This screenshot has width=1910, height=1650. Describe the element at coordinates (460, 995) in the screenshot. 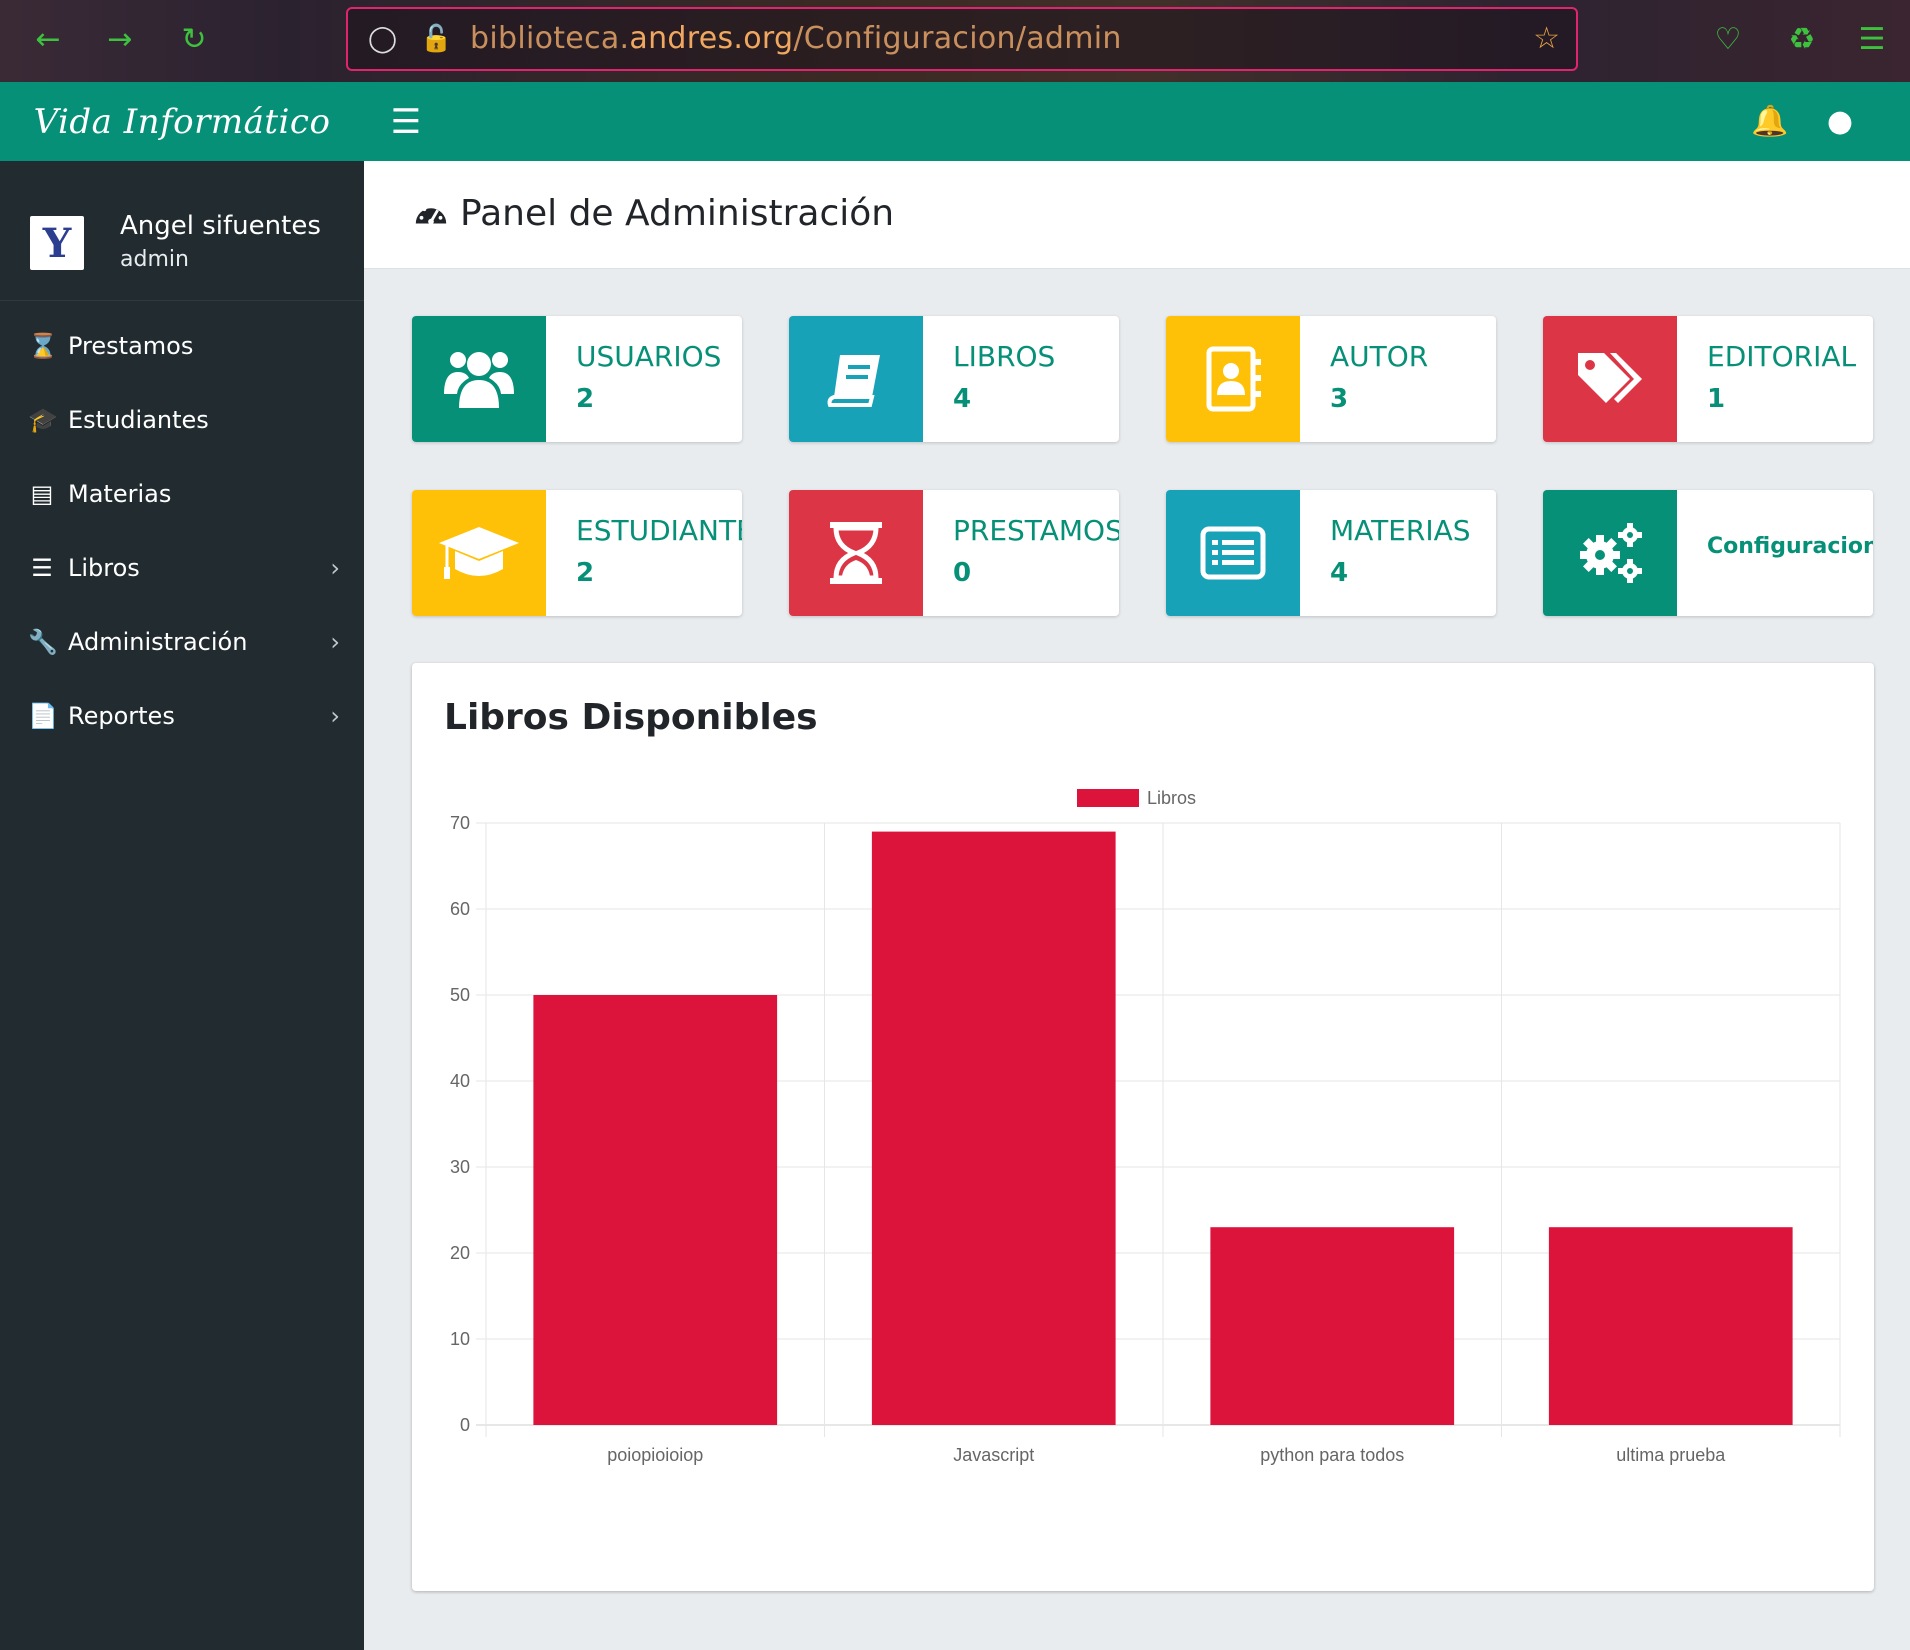

I see `y-tick-label: 50` at that location.